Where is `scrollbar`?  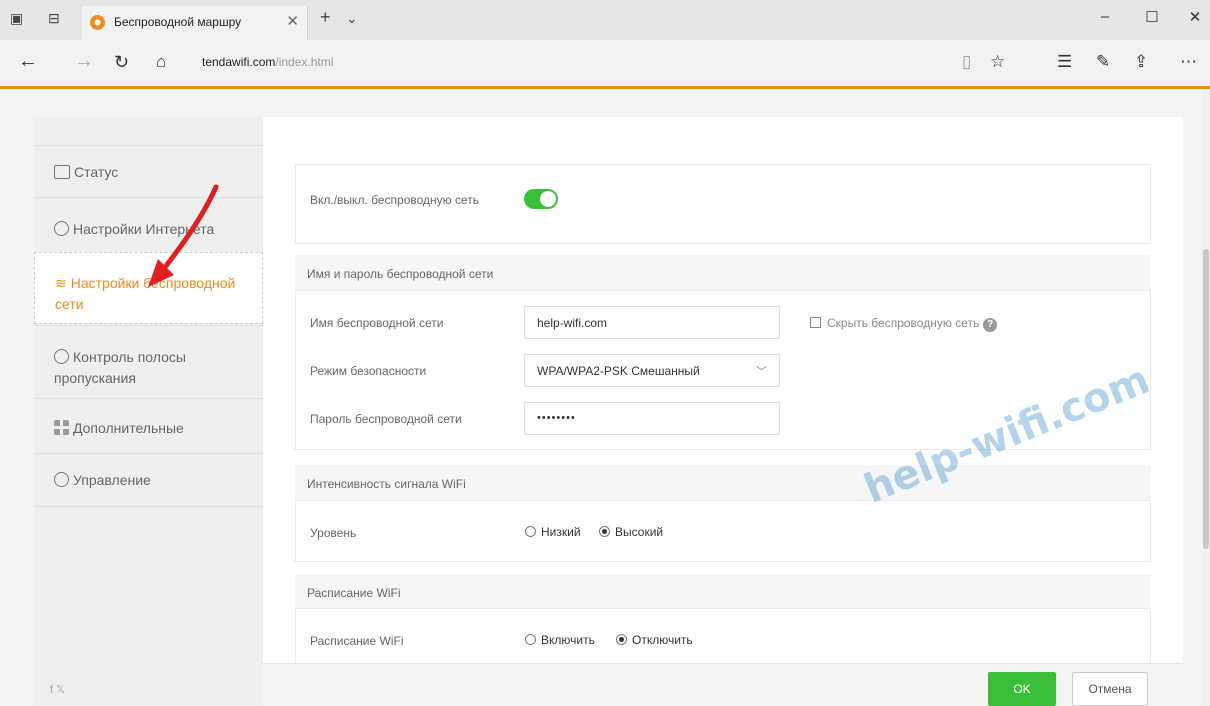
scrollbar is located at coordinates (1206, 397).